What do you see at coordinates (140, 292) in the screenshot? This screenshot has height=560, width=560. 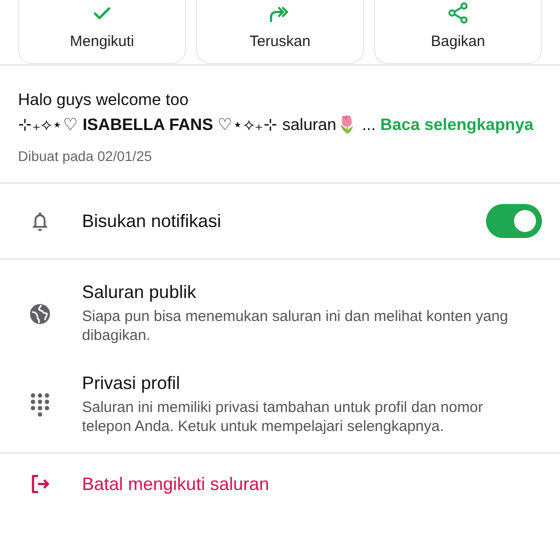 I see `setting-title: Saluran publik` at bounding box center [140, 292].